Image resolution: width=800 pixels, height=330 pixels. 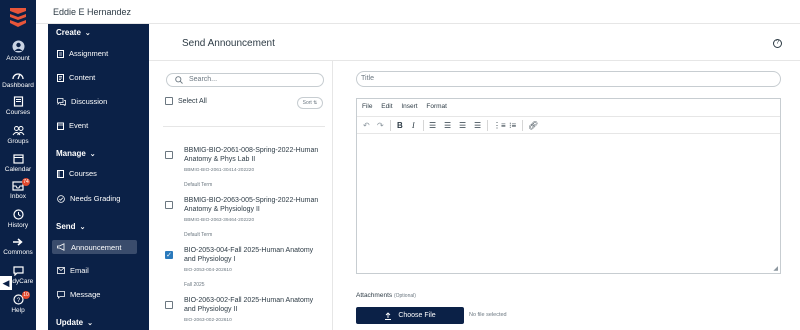 I want to click on book-icon, so click(x=60, y=173).